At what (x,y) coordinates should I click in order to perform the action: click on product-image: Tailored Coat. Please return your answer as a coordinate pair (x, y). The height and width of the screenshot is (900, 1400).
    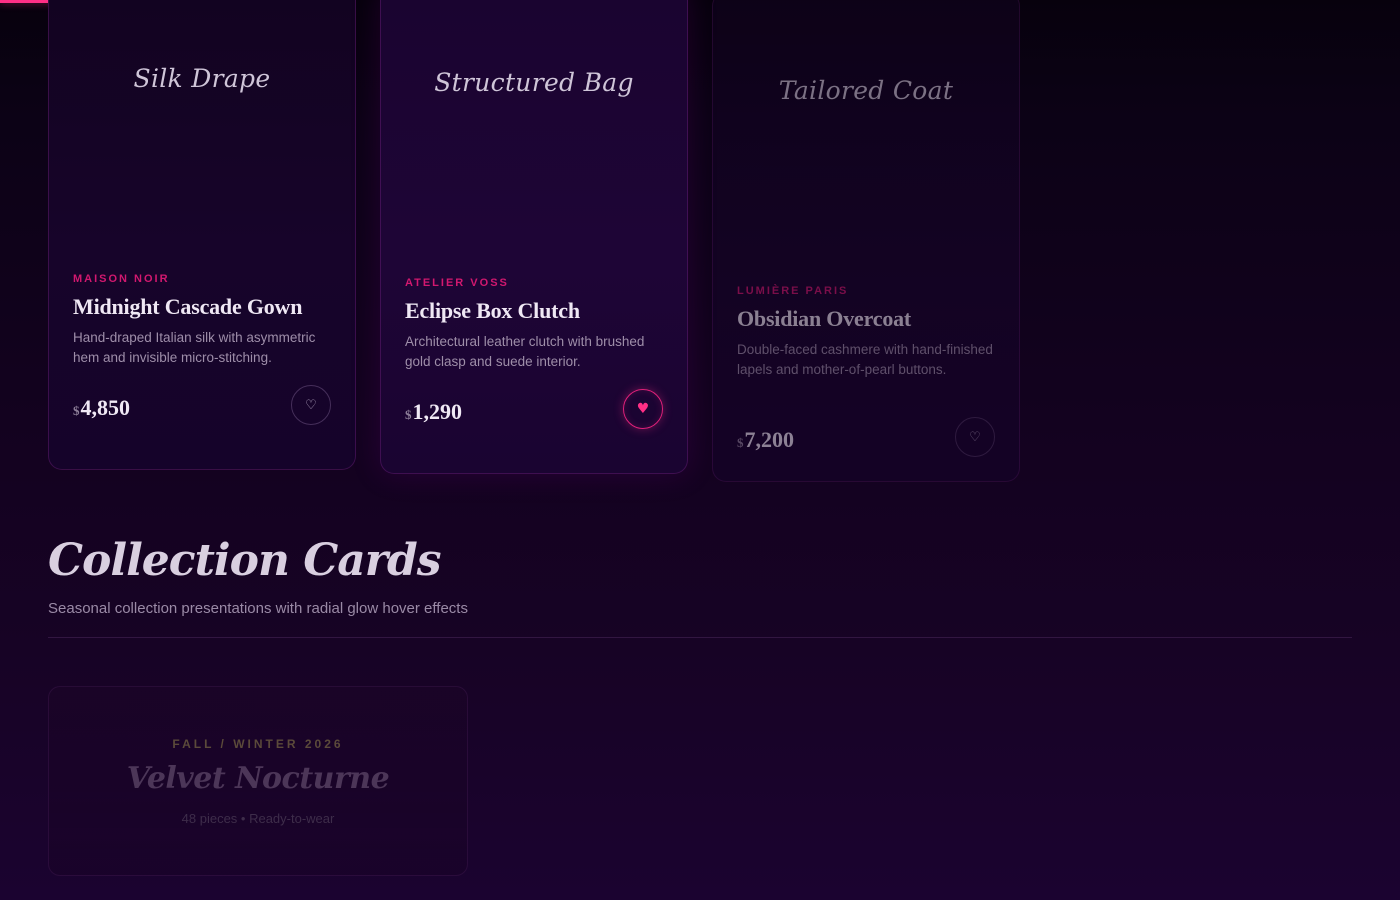
    Looking at the image, I should click on (866, 134).